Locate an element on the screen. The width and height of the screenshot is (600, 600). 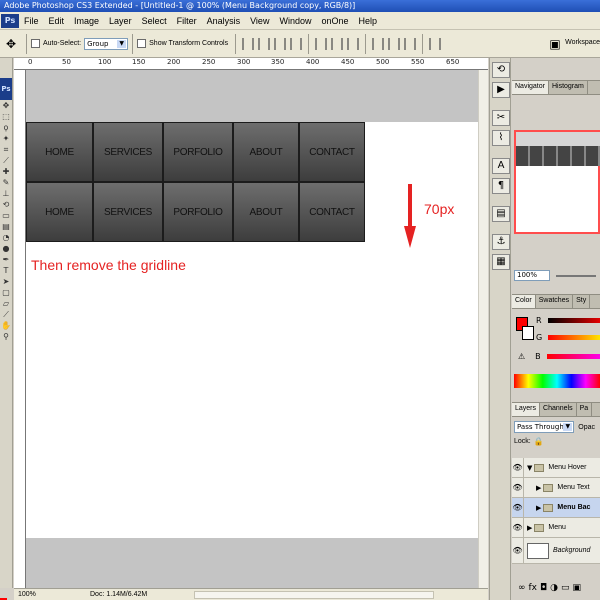
layer-comps-icon: ▤ is located at coordinates (501, 214).